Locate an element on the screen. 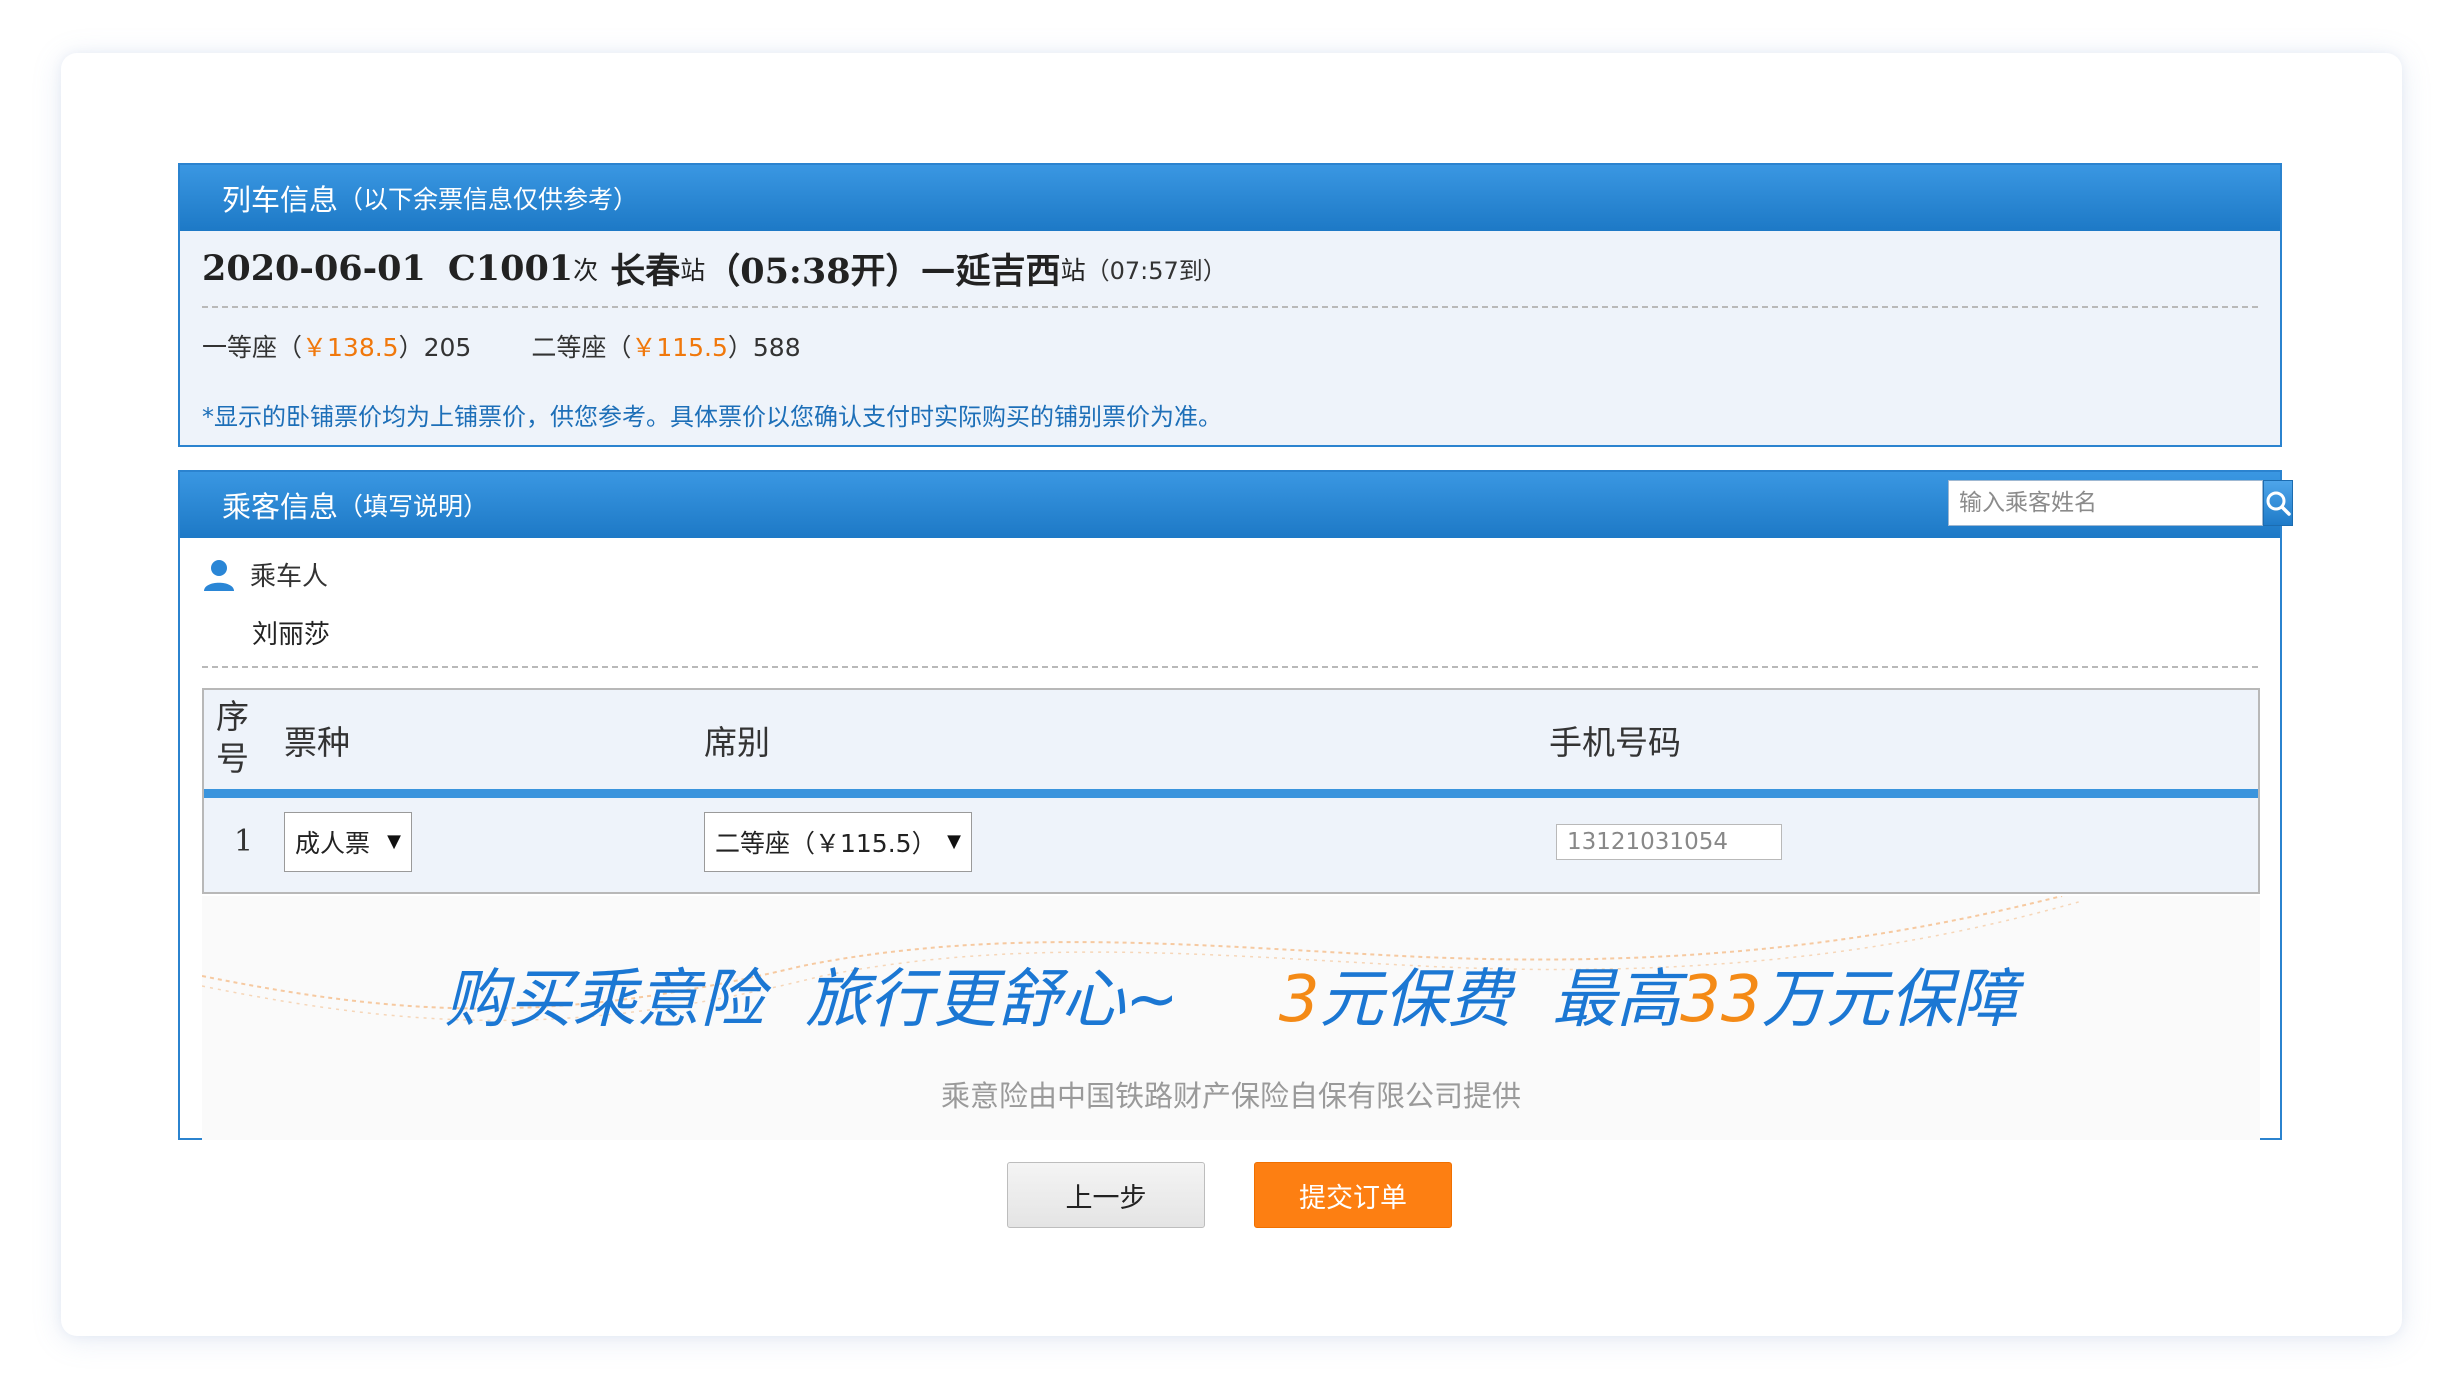  from-station: 长春 is located at coordinates (645, 271).